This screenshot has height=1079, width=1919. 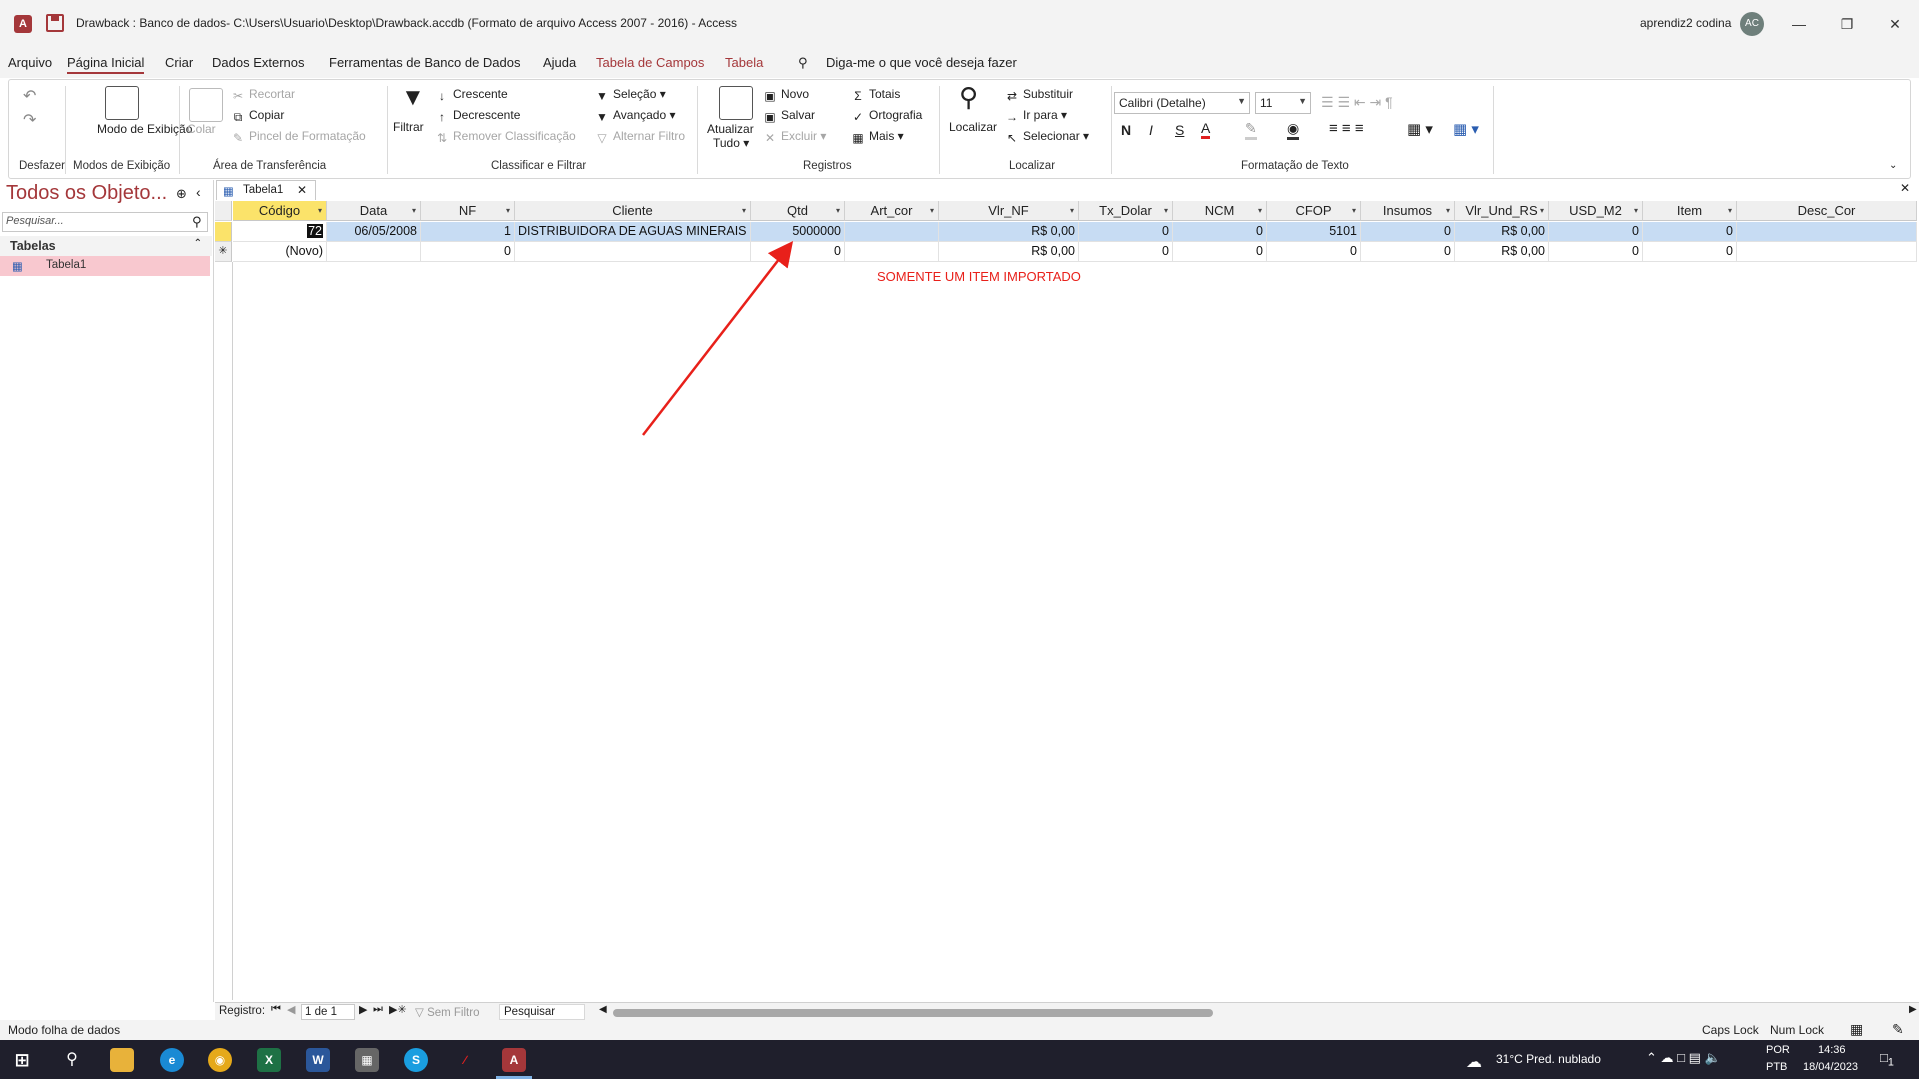 I want to click on lang-1: POR, so click(x=1778, y=1050).